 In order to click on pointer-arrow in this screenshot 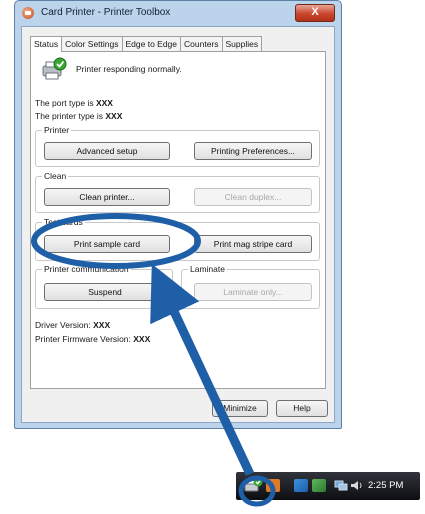, I will do `click(202, 369)`.